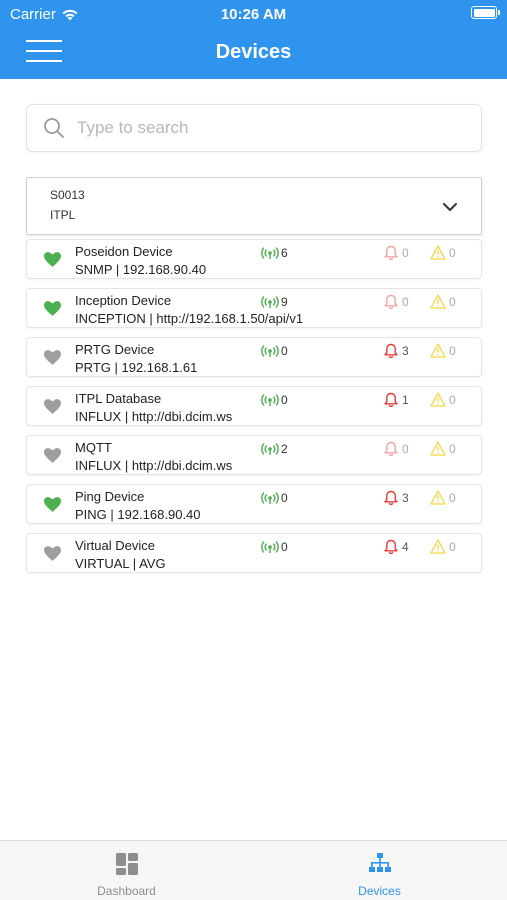 The height and width of the screenshot is (900, 507). What do you see at coordinates (379, 891) in the screenshot?
I see `tab-devices-label: Devices` at bounding box center [379, 891].